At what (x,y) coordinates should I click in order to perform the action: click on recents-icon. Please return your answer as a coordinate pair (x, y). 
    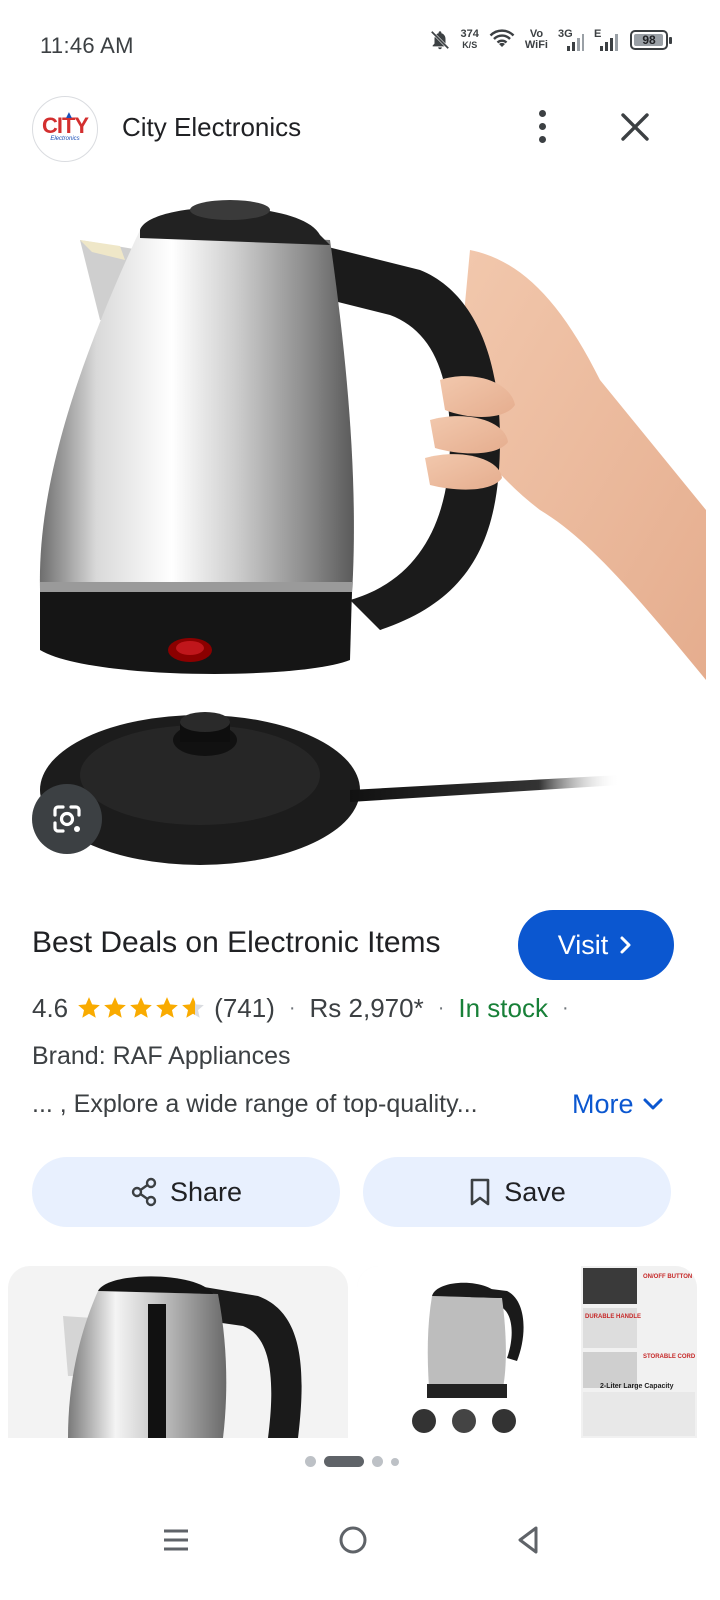
    Looking at the image, I should click on (176, 1540).